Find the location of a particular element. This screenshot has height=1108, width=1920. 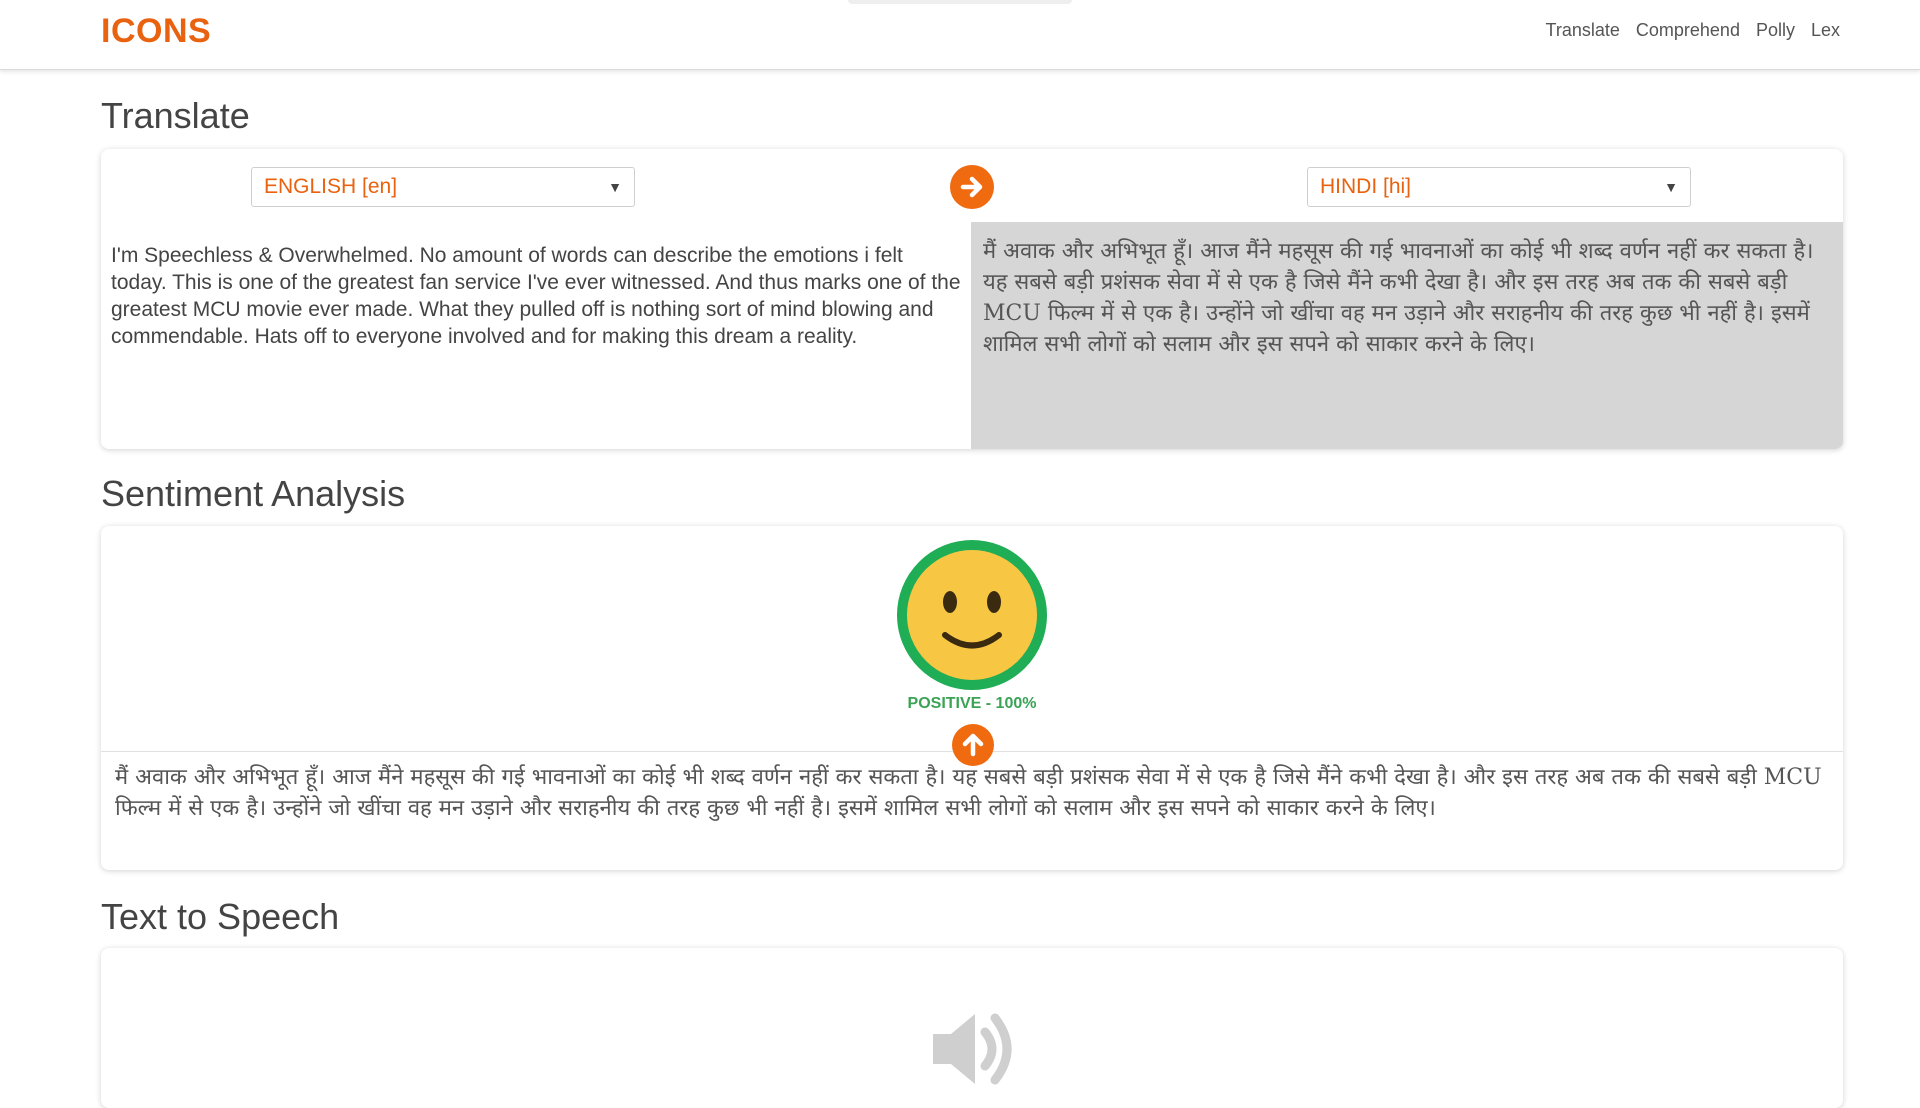

arrow-right-icon is located at coordinates (971, 187).